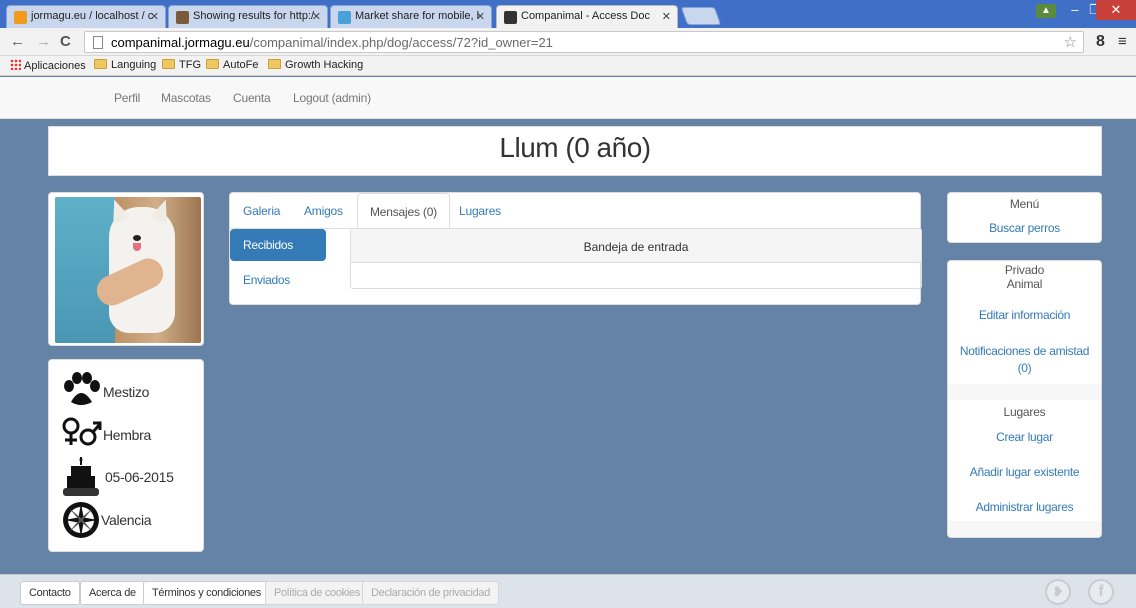 The height and width of the screenshot is (608, 1136). I want to click on forward-arrow-icon: →, so click(43, 41).